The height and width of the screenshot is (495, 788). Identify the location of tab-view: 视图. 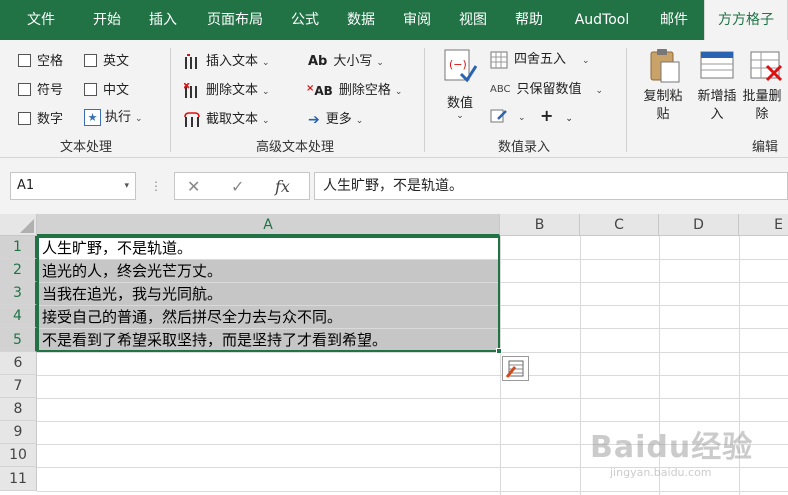
(473, 20).